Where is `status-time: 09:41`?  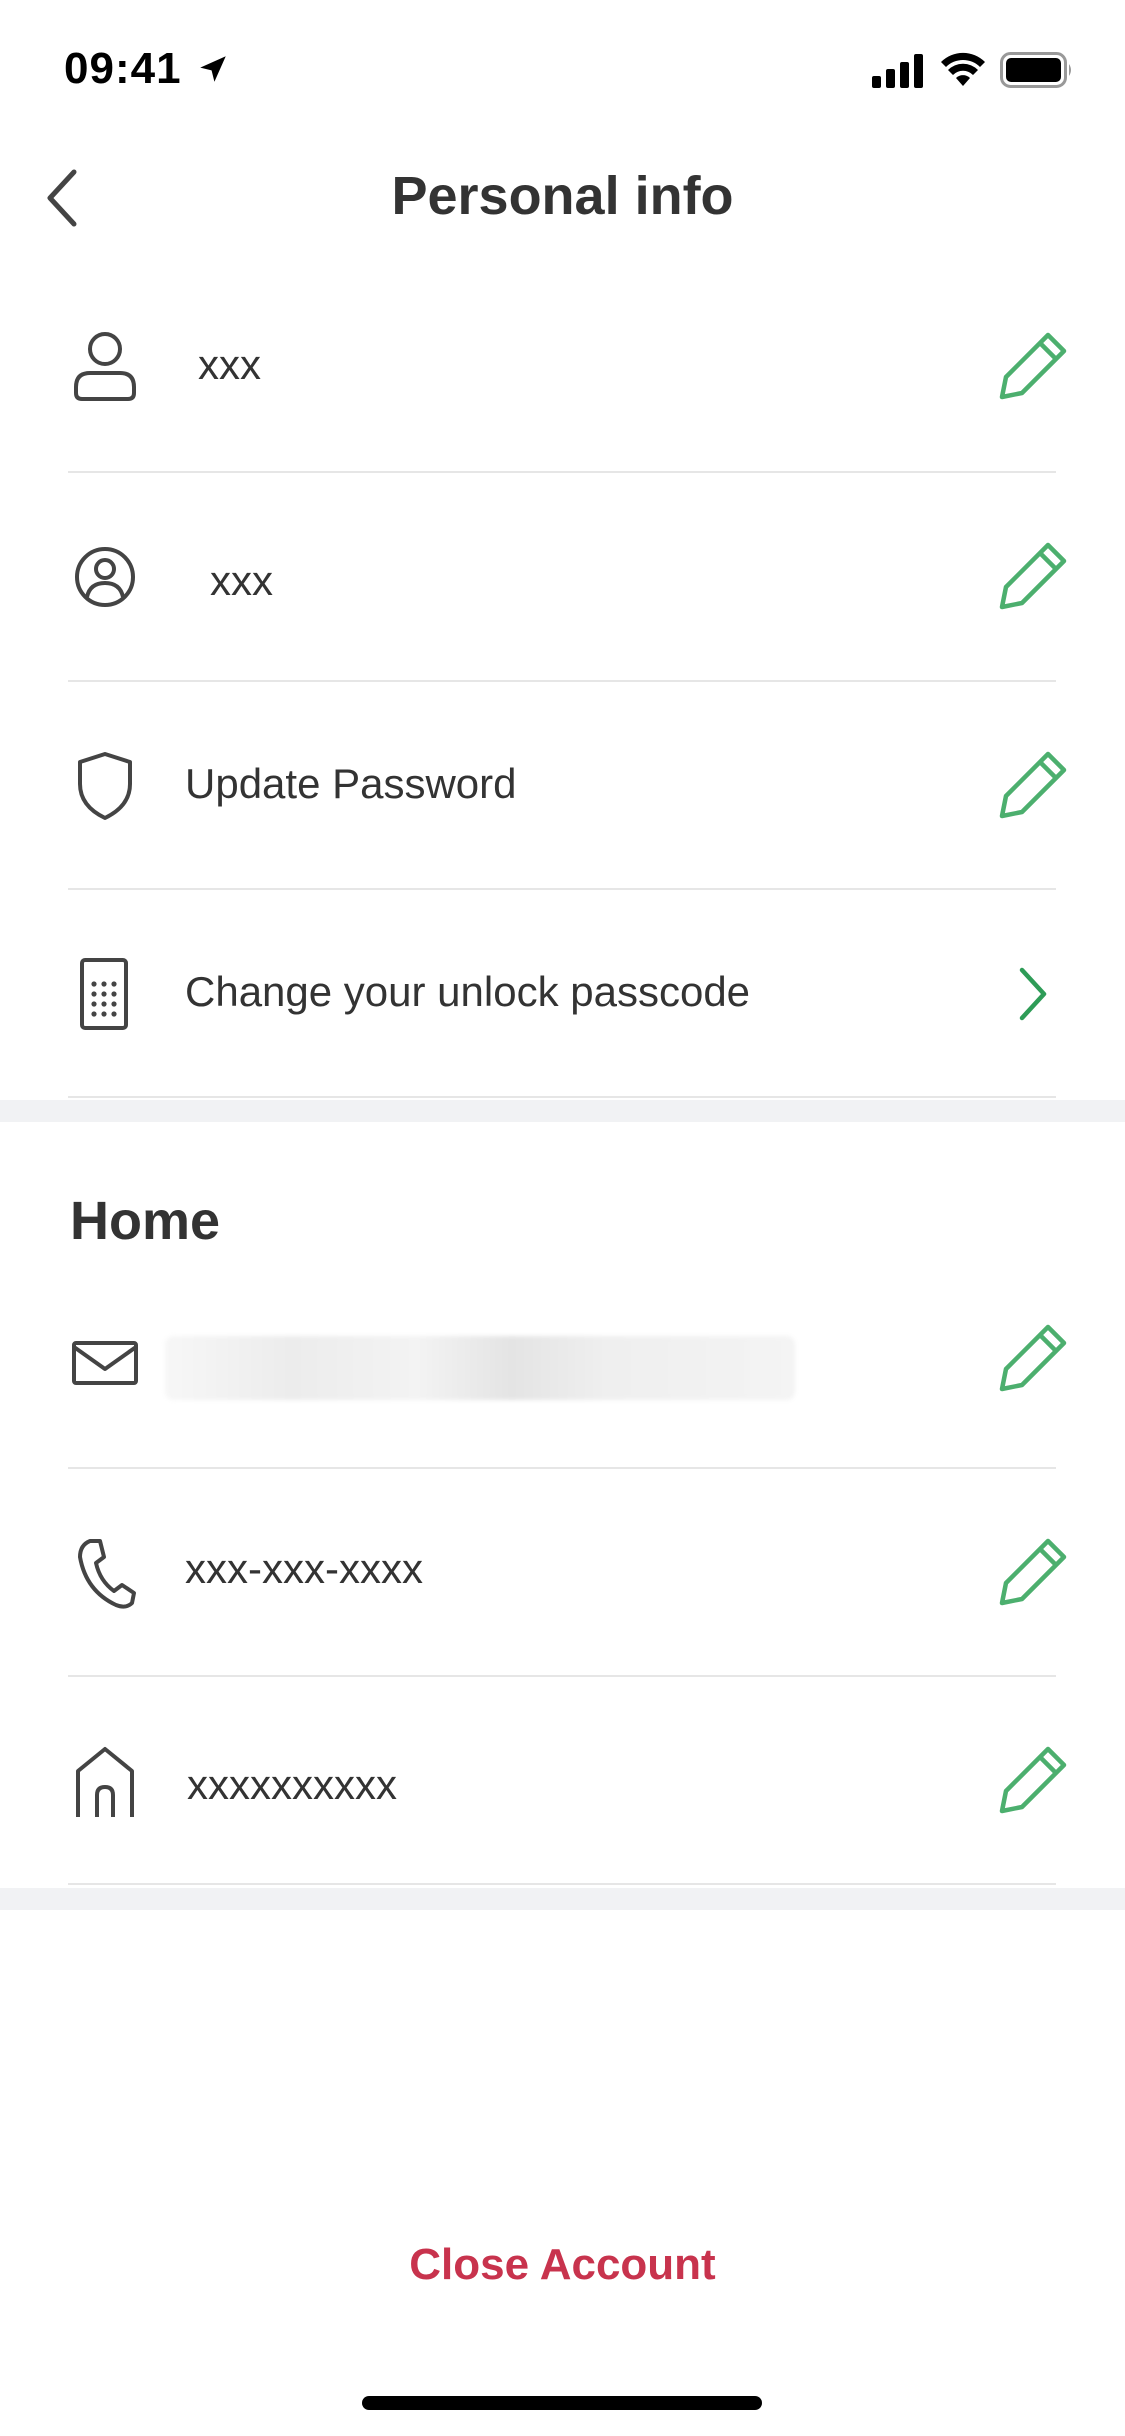 status-time: 09:41 is located at coordinates (123, 68).